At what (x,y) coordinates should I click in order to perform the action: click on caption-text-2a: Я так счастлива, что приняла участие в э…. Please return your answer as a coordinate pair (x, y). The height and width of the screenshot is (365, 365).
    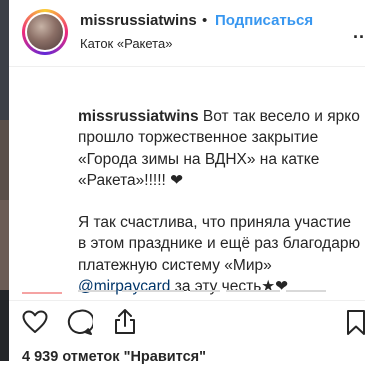
    Looking at the image, I should click on (219, 244).